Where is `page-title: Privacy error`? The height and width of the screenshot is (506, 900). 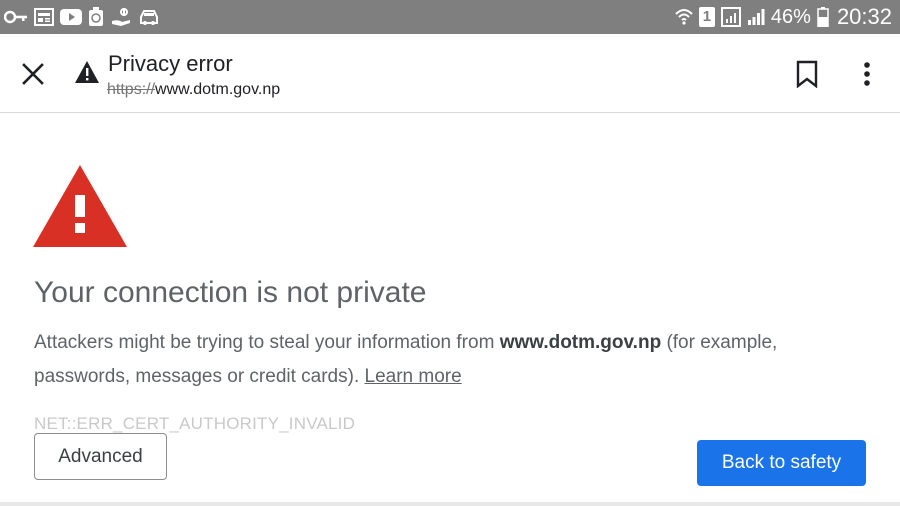
page-title: Privacy error is located at coordinates (170, 63).